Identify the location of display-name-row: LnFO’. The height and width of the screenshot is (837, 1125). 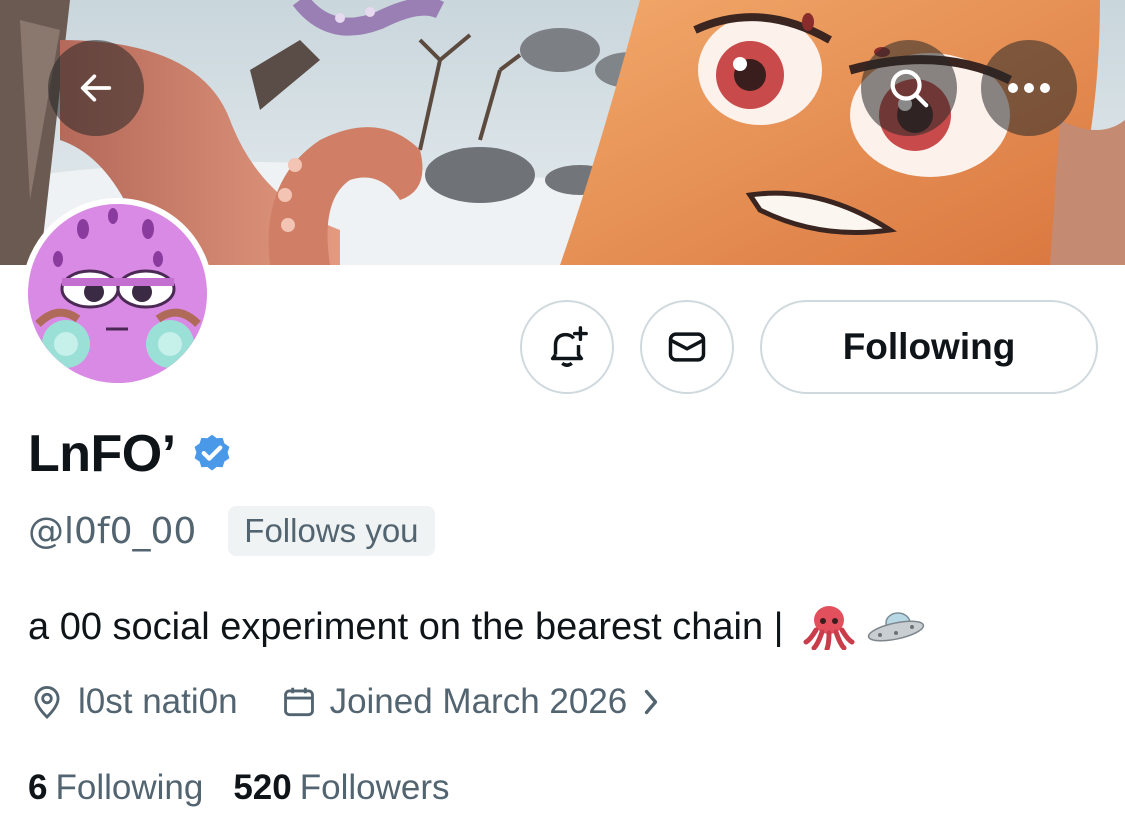
(131, 454).